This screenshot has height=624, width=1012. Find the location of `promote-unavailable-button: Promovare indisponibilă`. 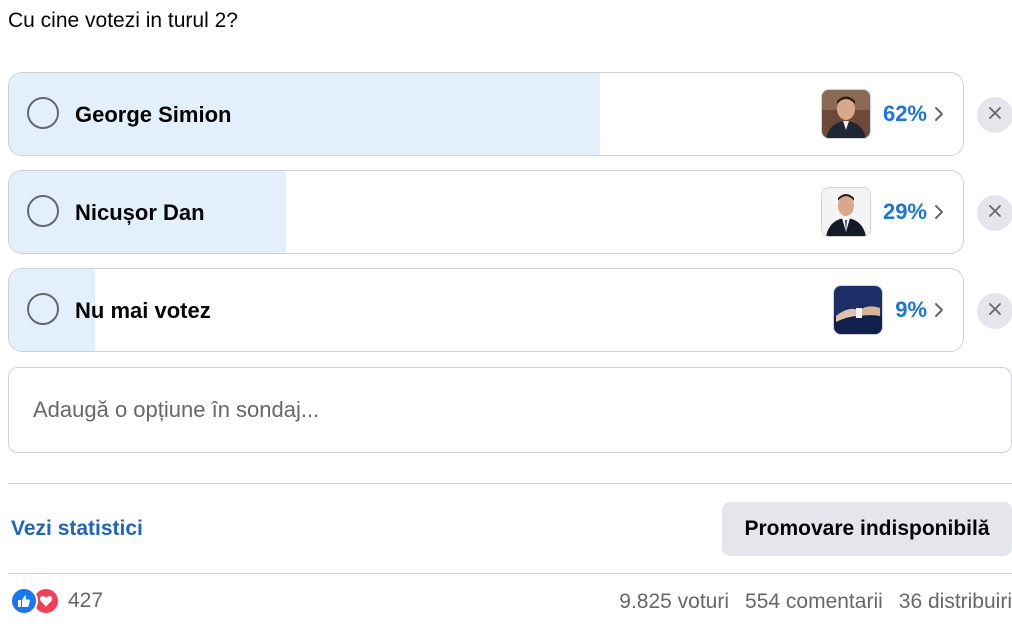

promote-unavailable-button: Promovare indisponibilă is located at coordinates (867, 529).